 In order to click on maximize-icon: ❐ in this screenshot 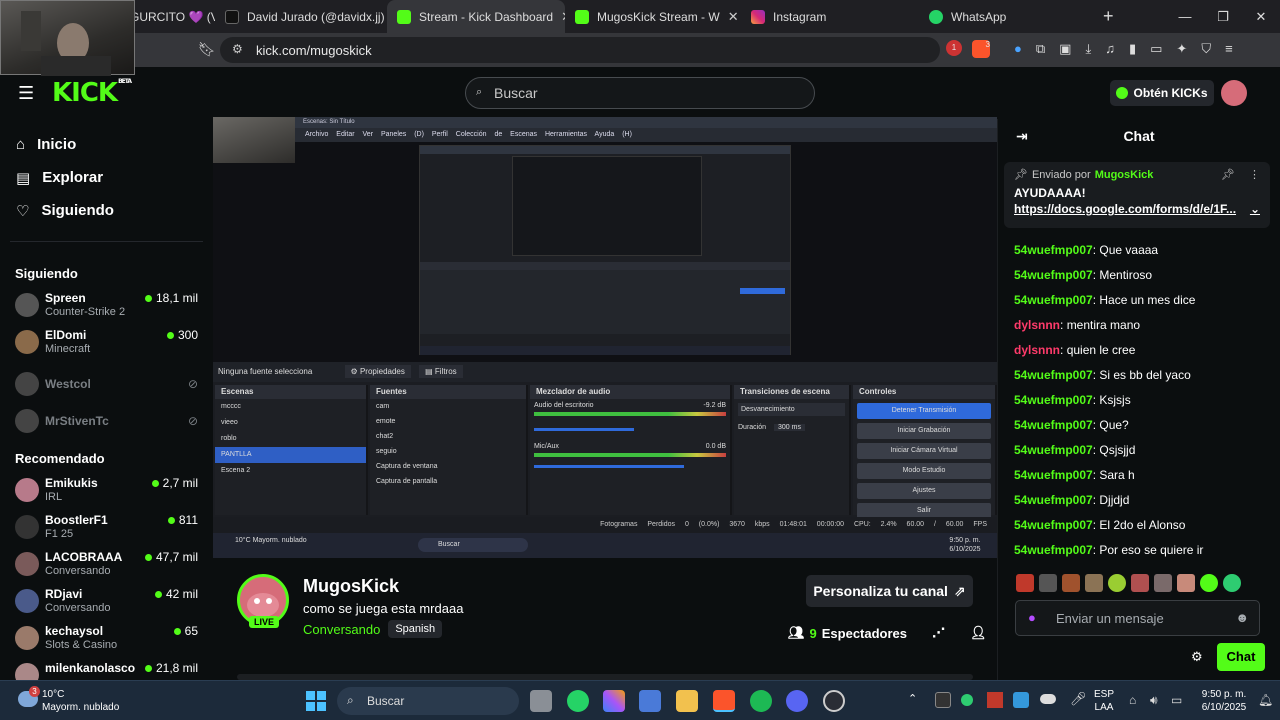, I will do `click(1223, 16)`.